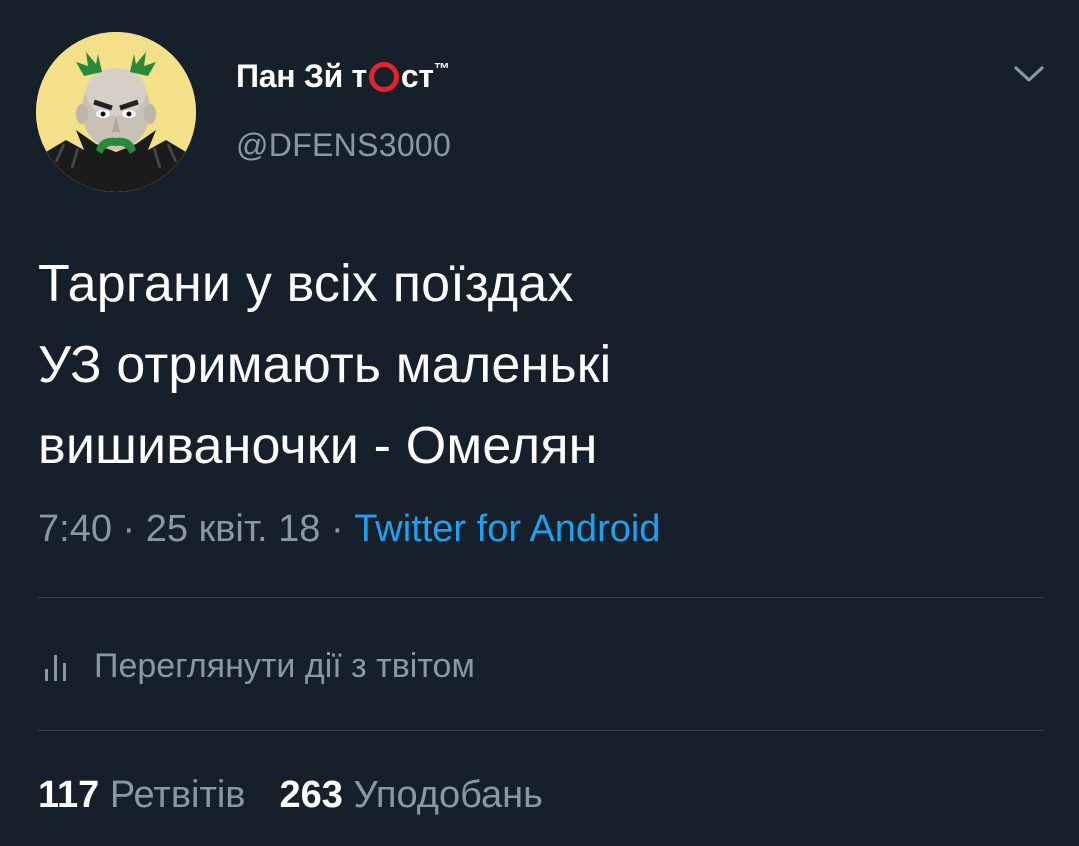 This screenshot has width=1079, height=846. What do you see at coordinates (442, 795) in the screenshot?
I see `likes-label: Уподобань` at bounding box center [442, 795].